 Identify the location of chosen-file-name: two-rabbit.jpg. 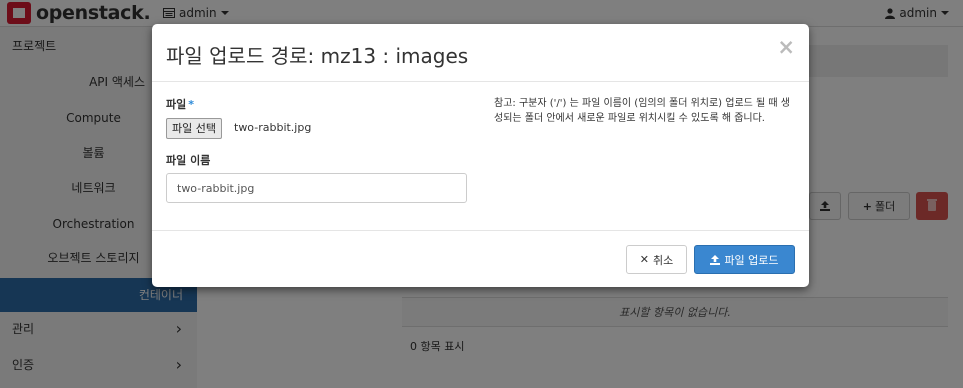
(273, 127).